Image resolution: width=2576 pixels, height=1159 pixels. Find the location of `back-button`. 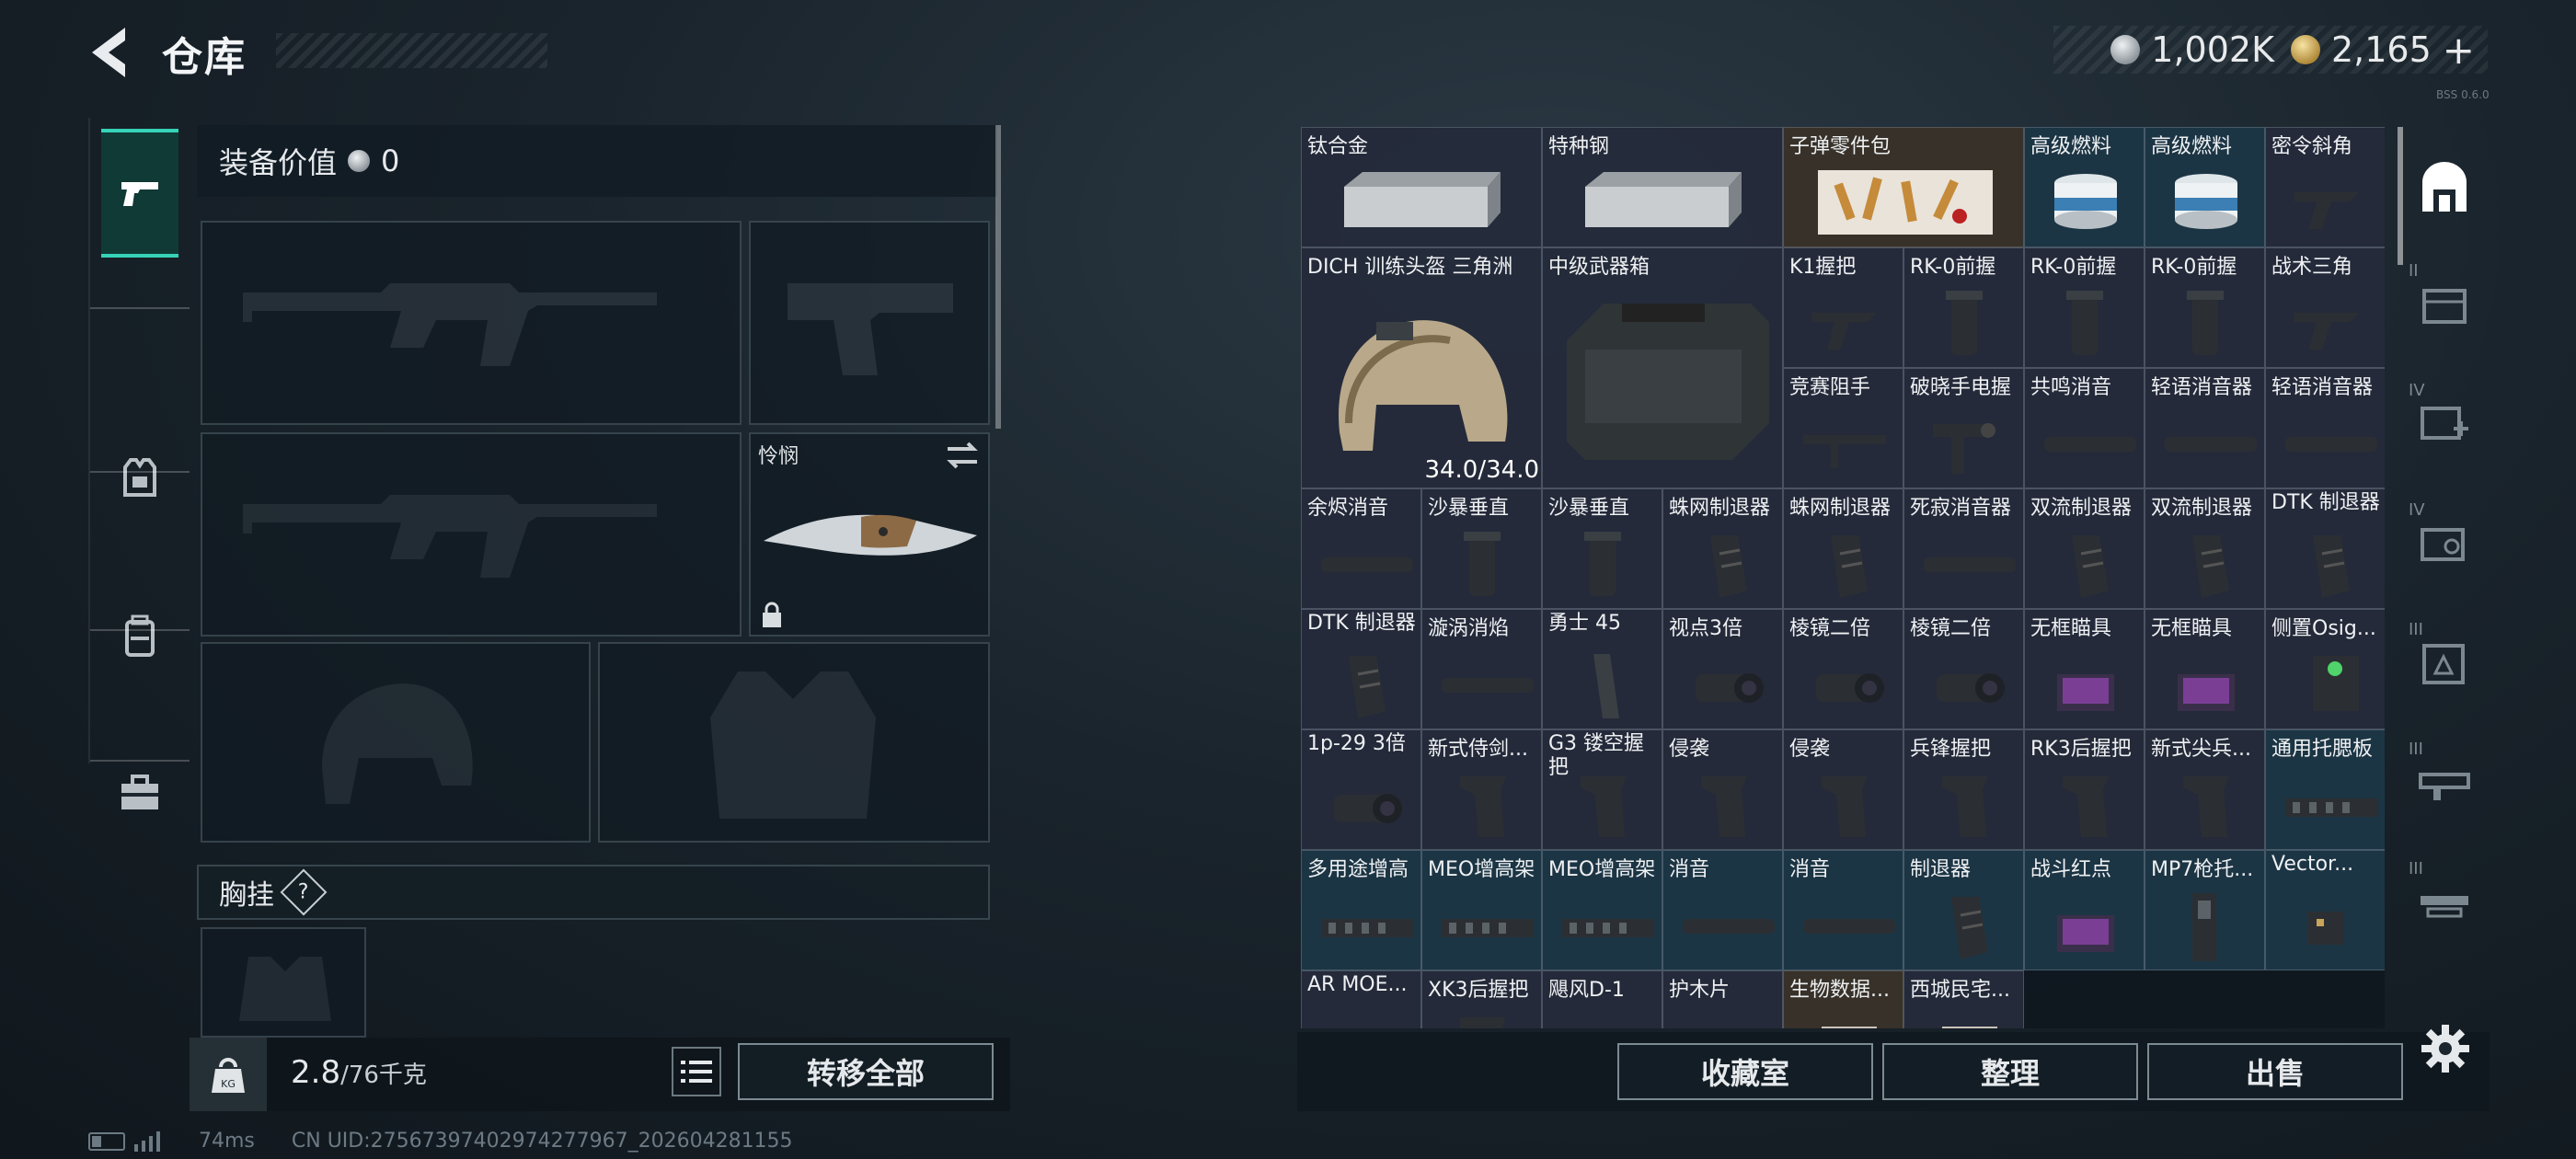

back-button is located at coordinates (112, 52).